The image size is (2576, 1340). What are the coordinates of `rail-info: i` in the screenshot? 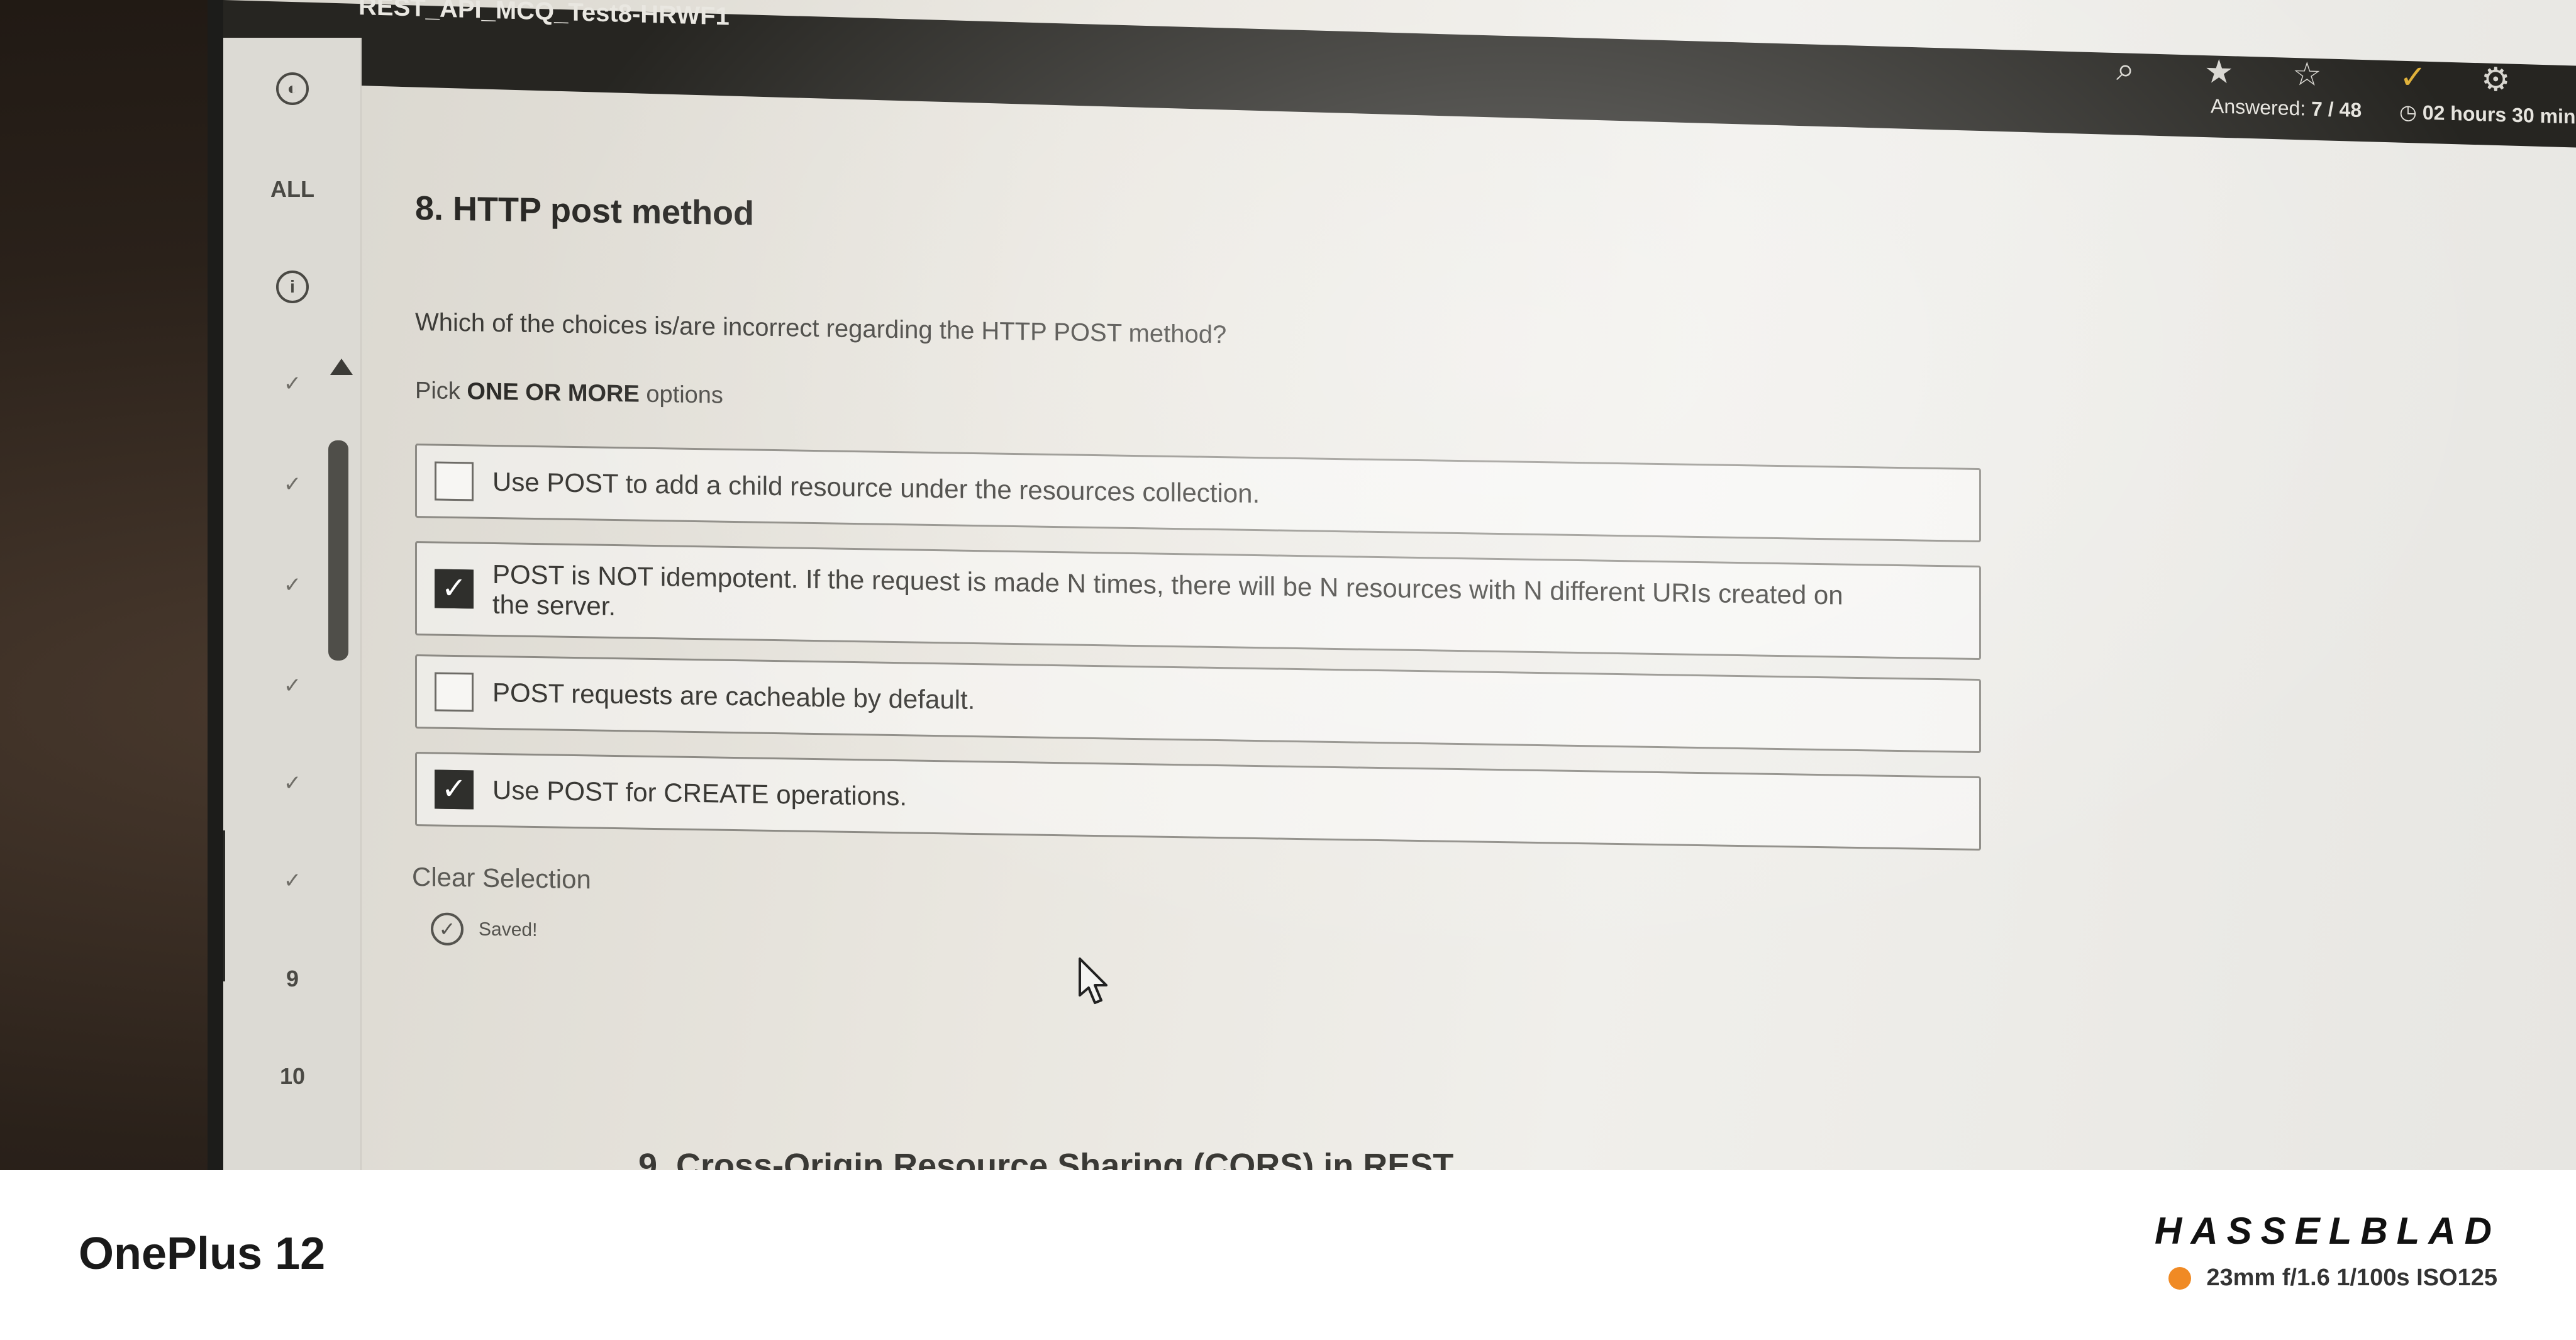 It's located at (292, 287).